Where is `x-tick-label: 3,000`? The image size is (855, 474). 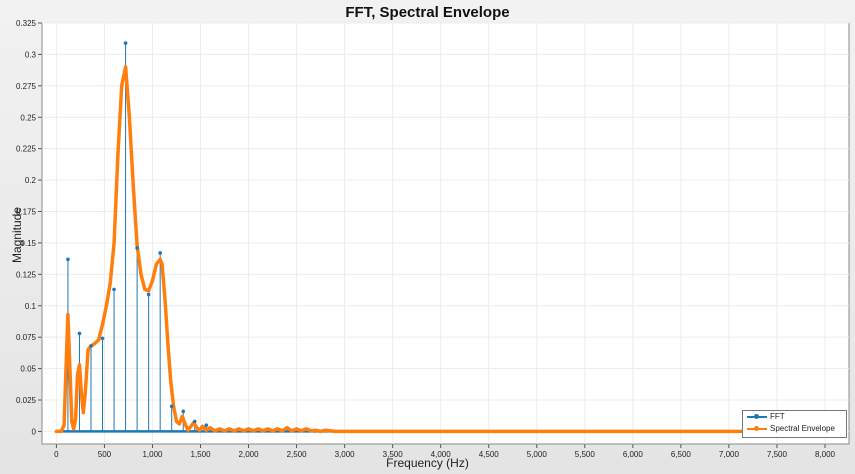 x-tick-label: 3,000 is located at coordinates (345, 454).